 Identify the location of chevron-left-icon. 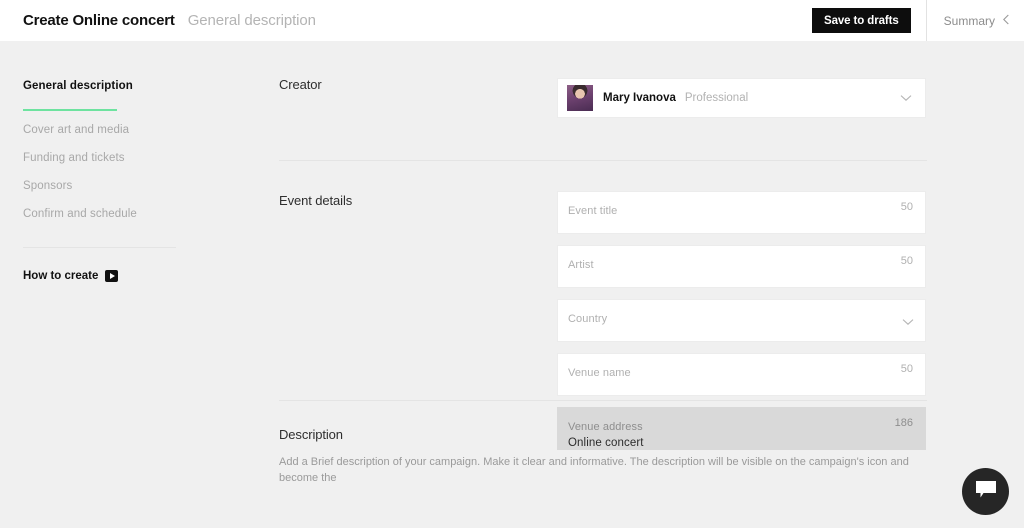
(1006, 21).